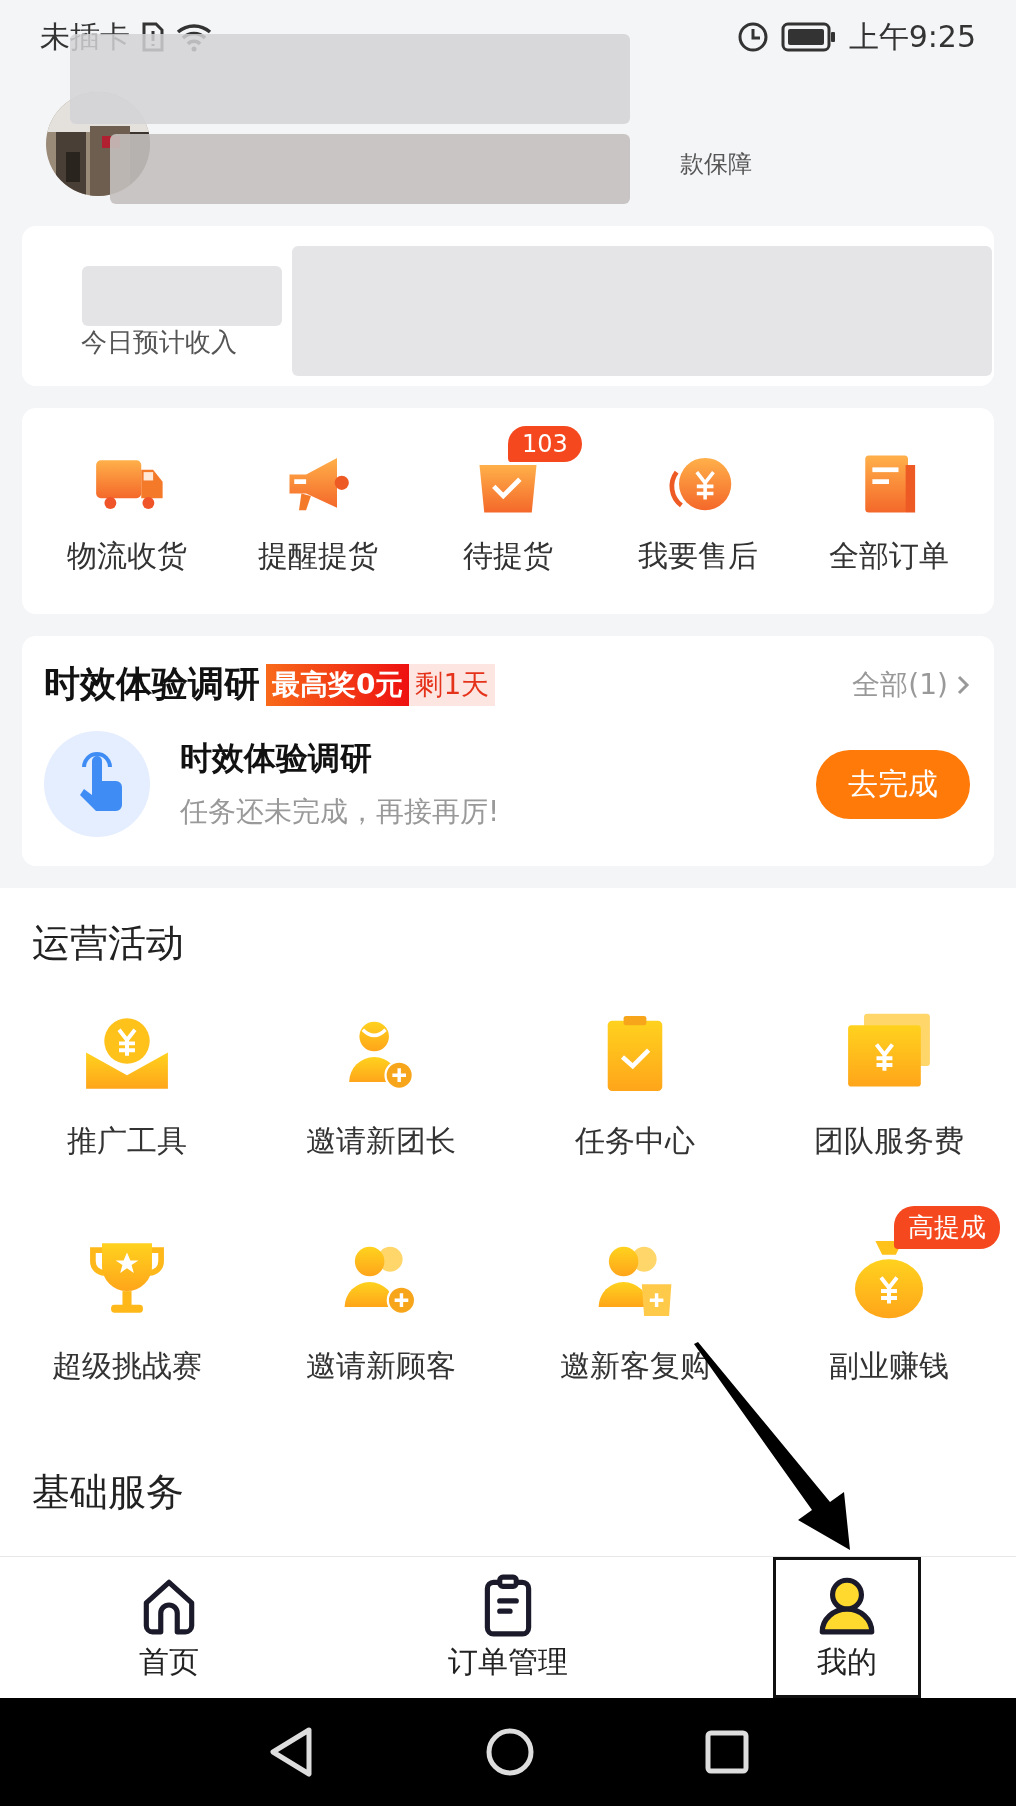  What do you see at coordinates (947, 1227) in the screenshot?
I see `promo-badge: 高提成` at bounding box center [947, 1227].